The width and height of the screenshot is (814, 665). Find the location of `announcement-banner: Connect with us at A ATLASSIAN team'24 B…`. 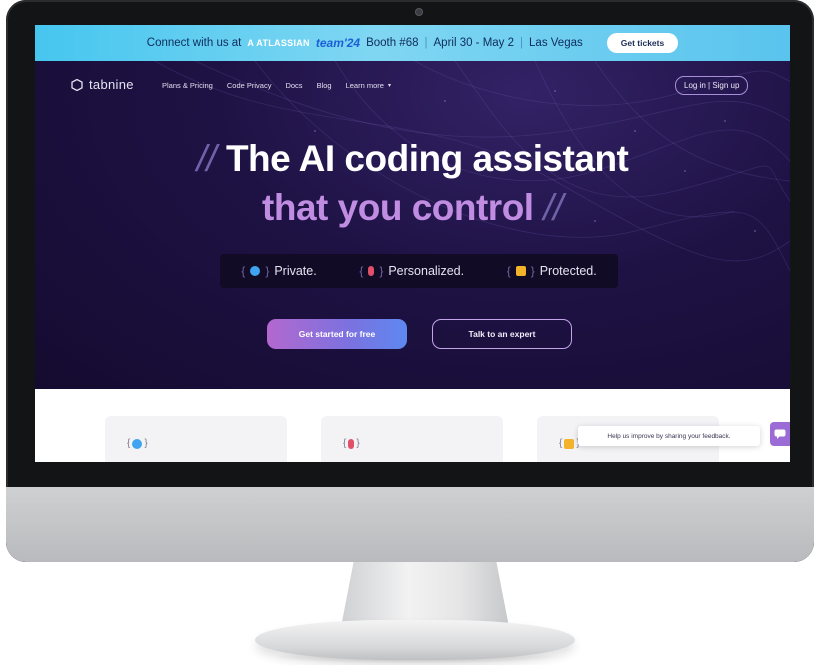

announcement-banner: Connect with us at A ATLASSIAN team'24 B… is located at coordinates (412, 43).